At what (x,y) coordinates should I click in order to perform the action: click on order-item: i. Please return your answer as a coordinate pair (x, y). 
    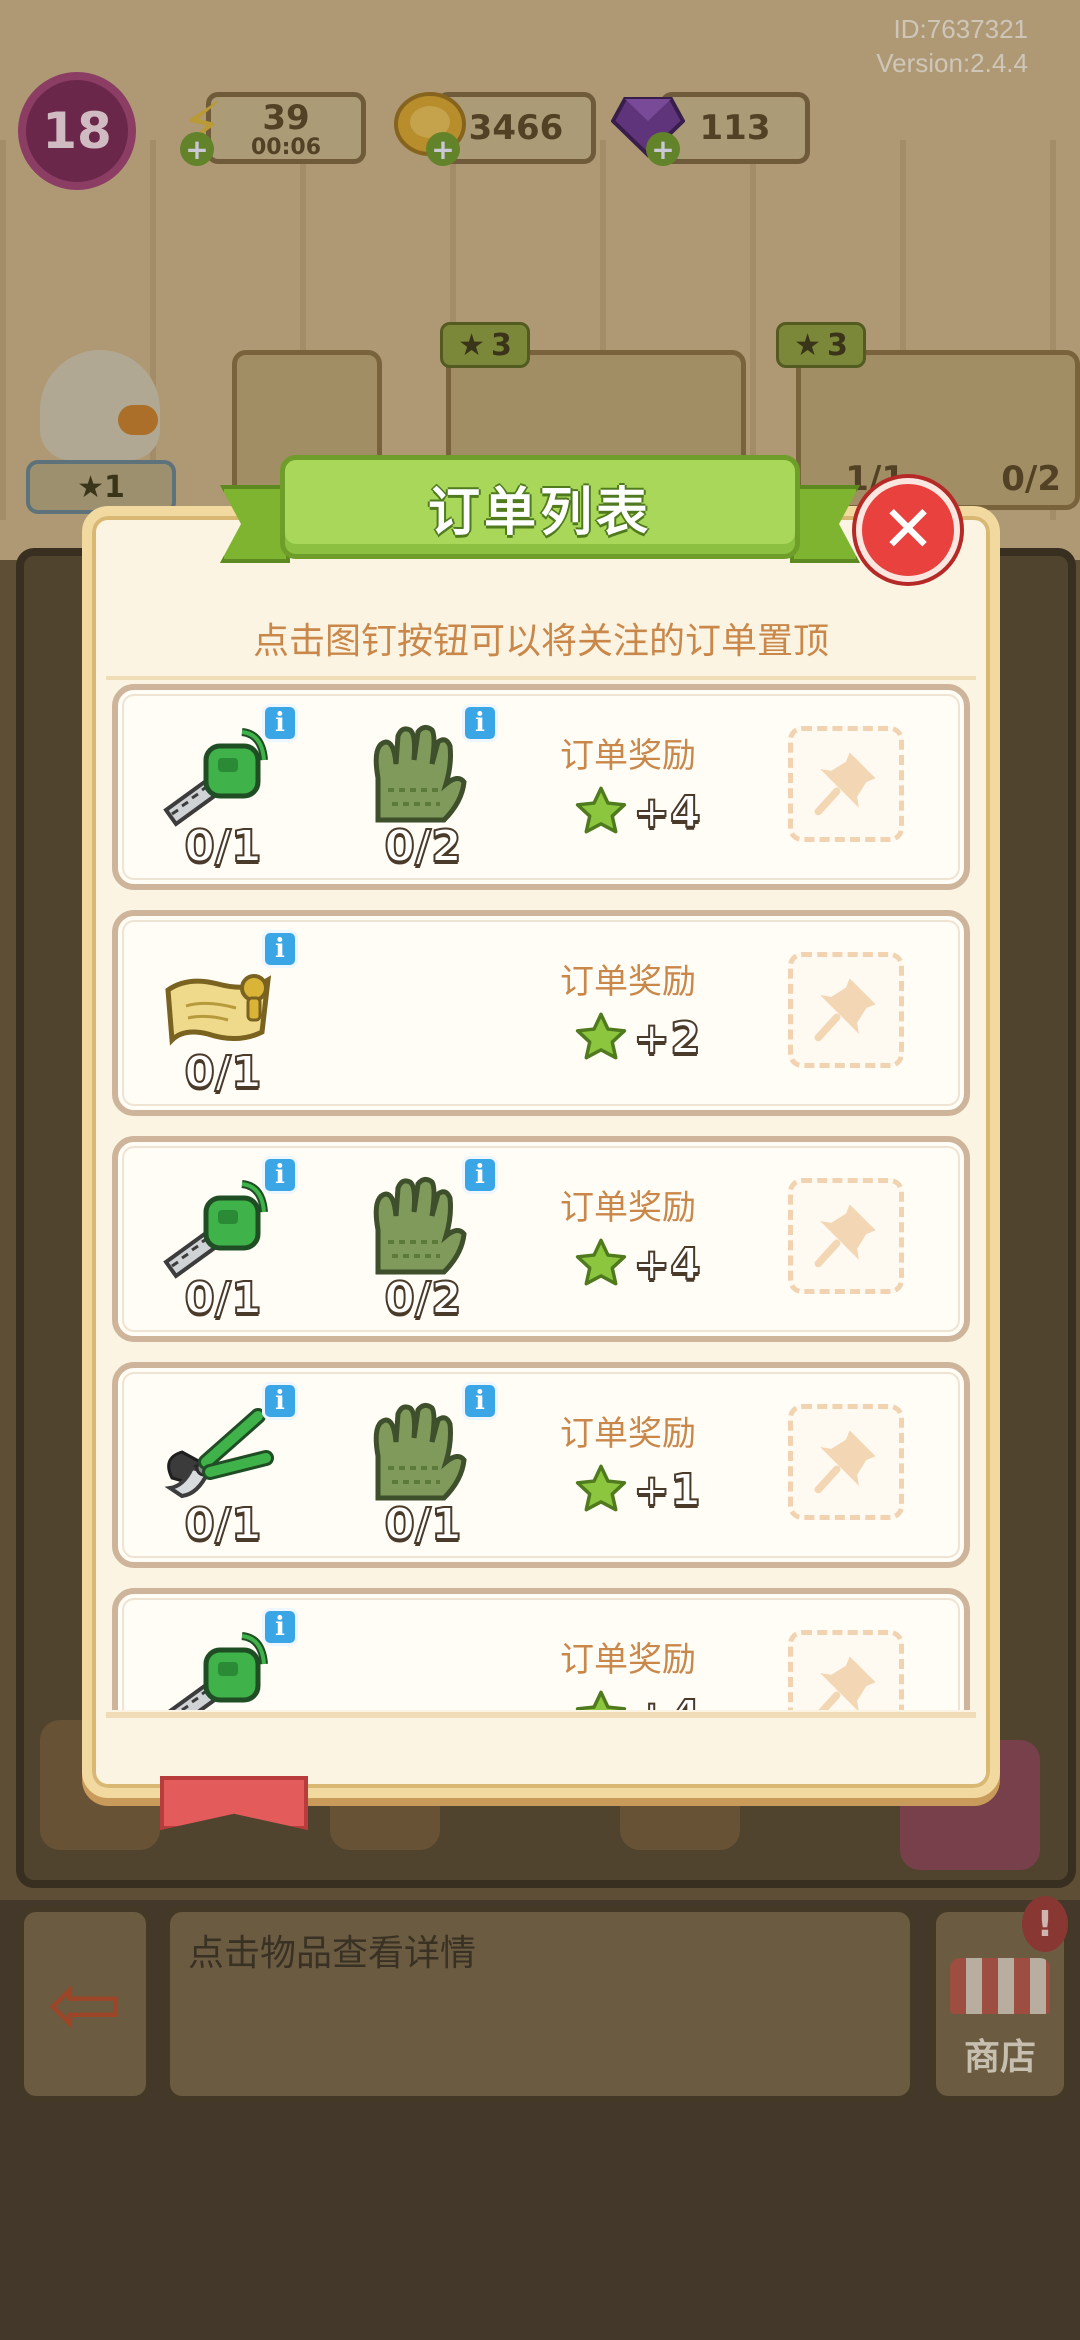
    Looking at the image, I should click on (223, 1659).